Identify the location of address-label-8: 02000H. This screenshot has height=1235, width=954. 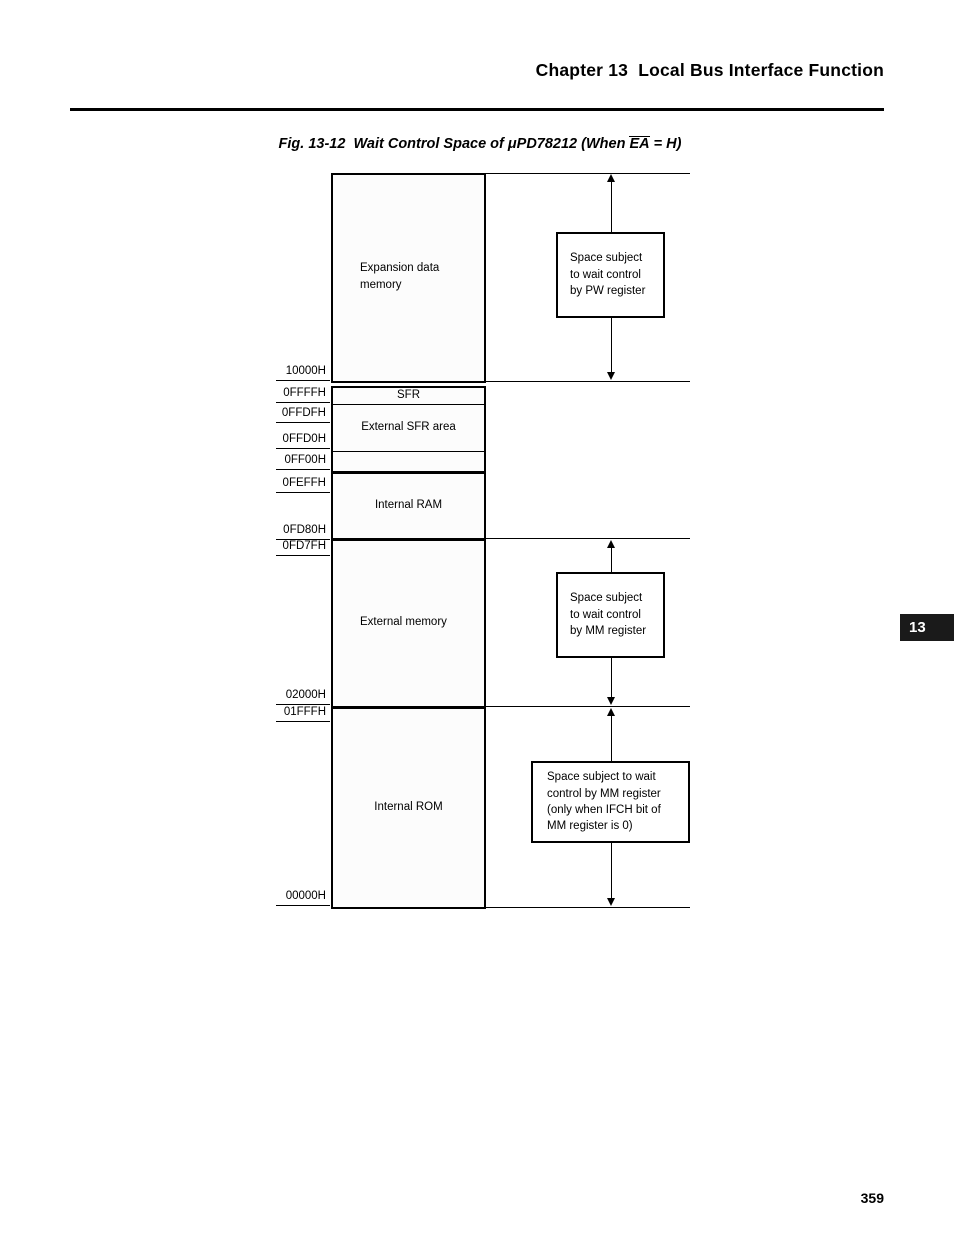
(305, 695).